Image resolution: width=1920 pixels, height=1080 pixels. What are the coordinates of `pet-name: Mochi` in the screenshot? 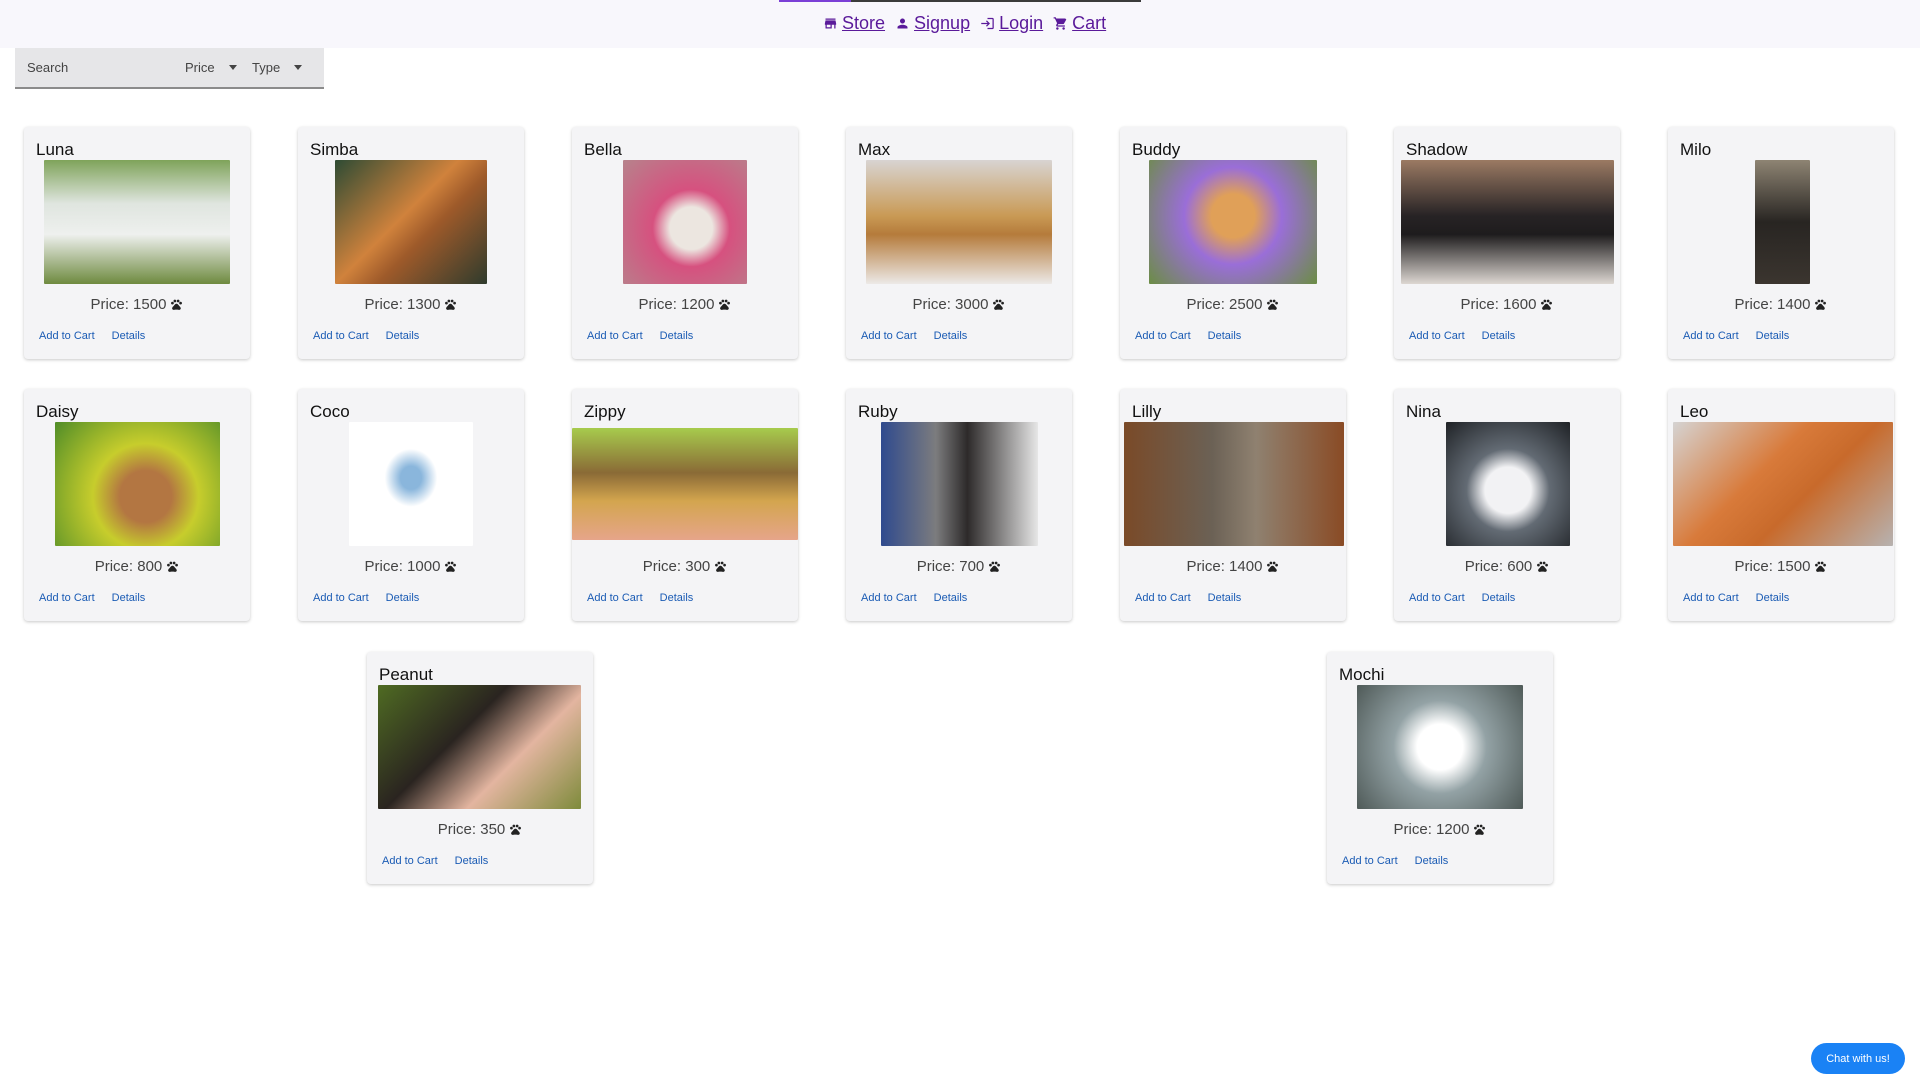 It's located at (1362, 674).